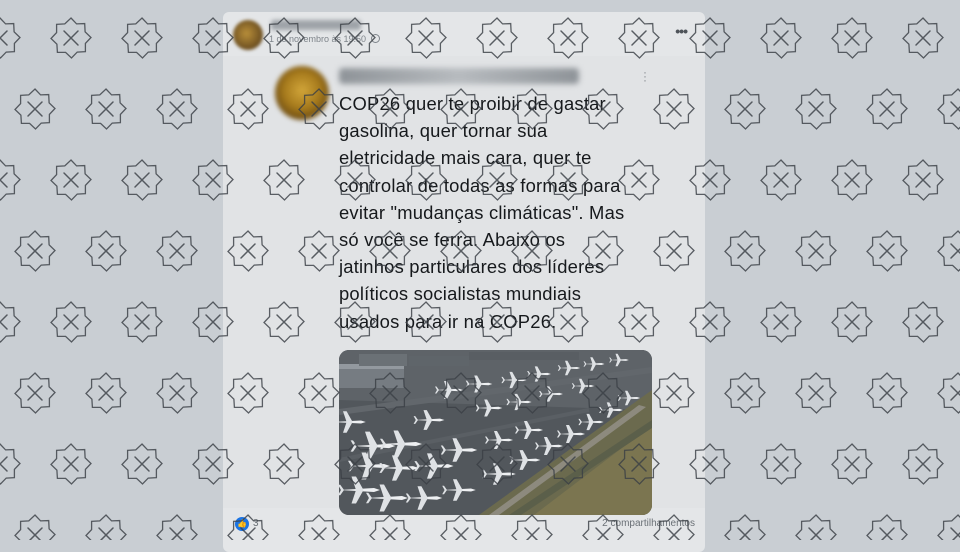 The width and height of the screenshot is (960, 552). Describe the element at coordinates (681, 31) in the screenshot. I see `more-options-icon: •••` at that location.